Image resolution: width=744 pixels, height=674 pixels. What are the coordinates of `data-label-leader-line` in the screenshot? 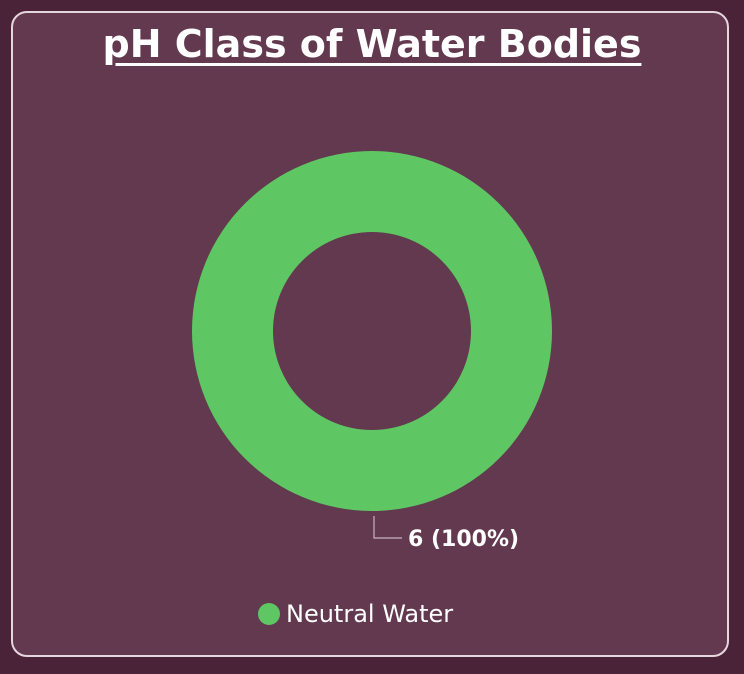 It's located at (387, 527).